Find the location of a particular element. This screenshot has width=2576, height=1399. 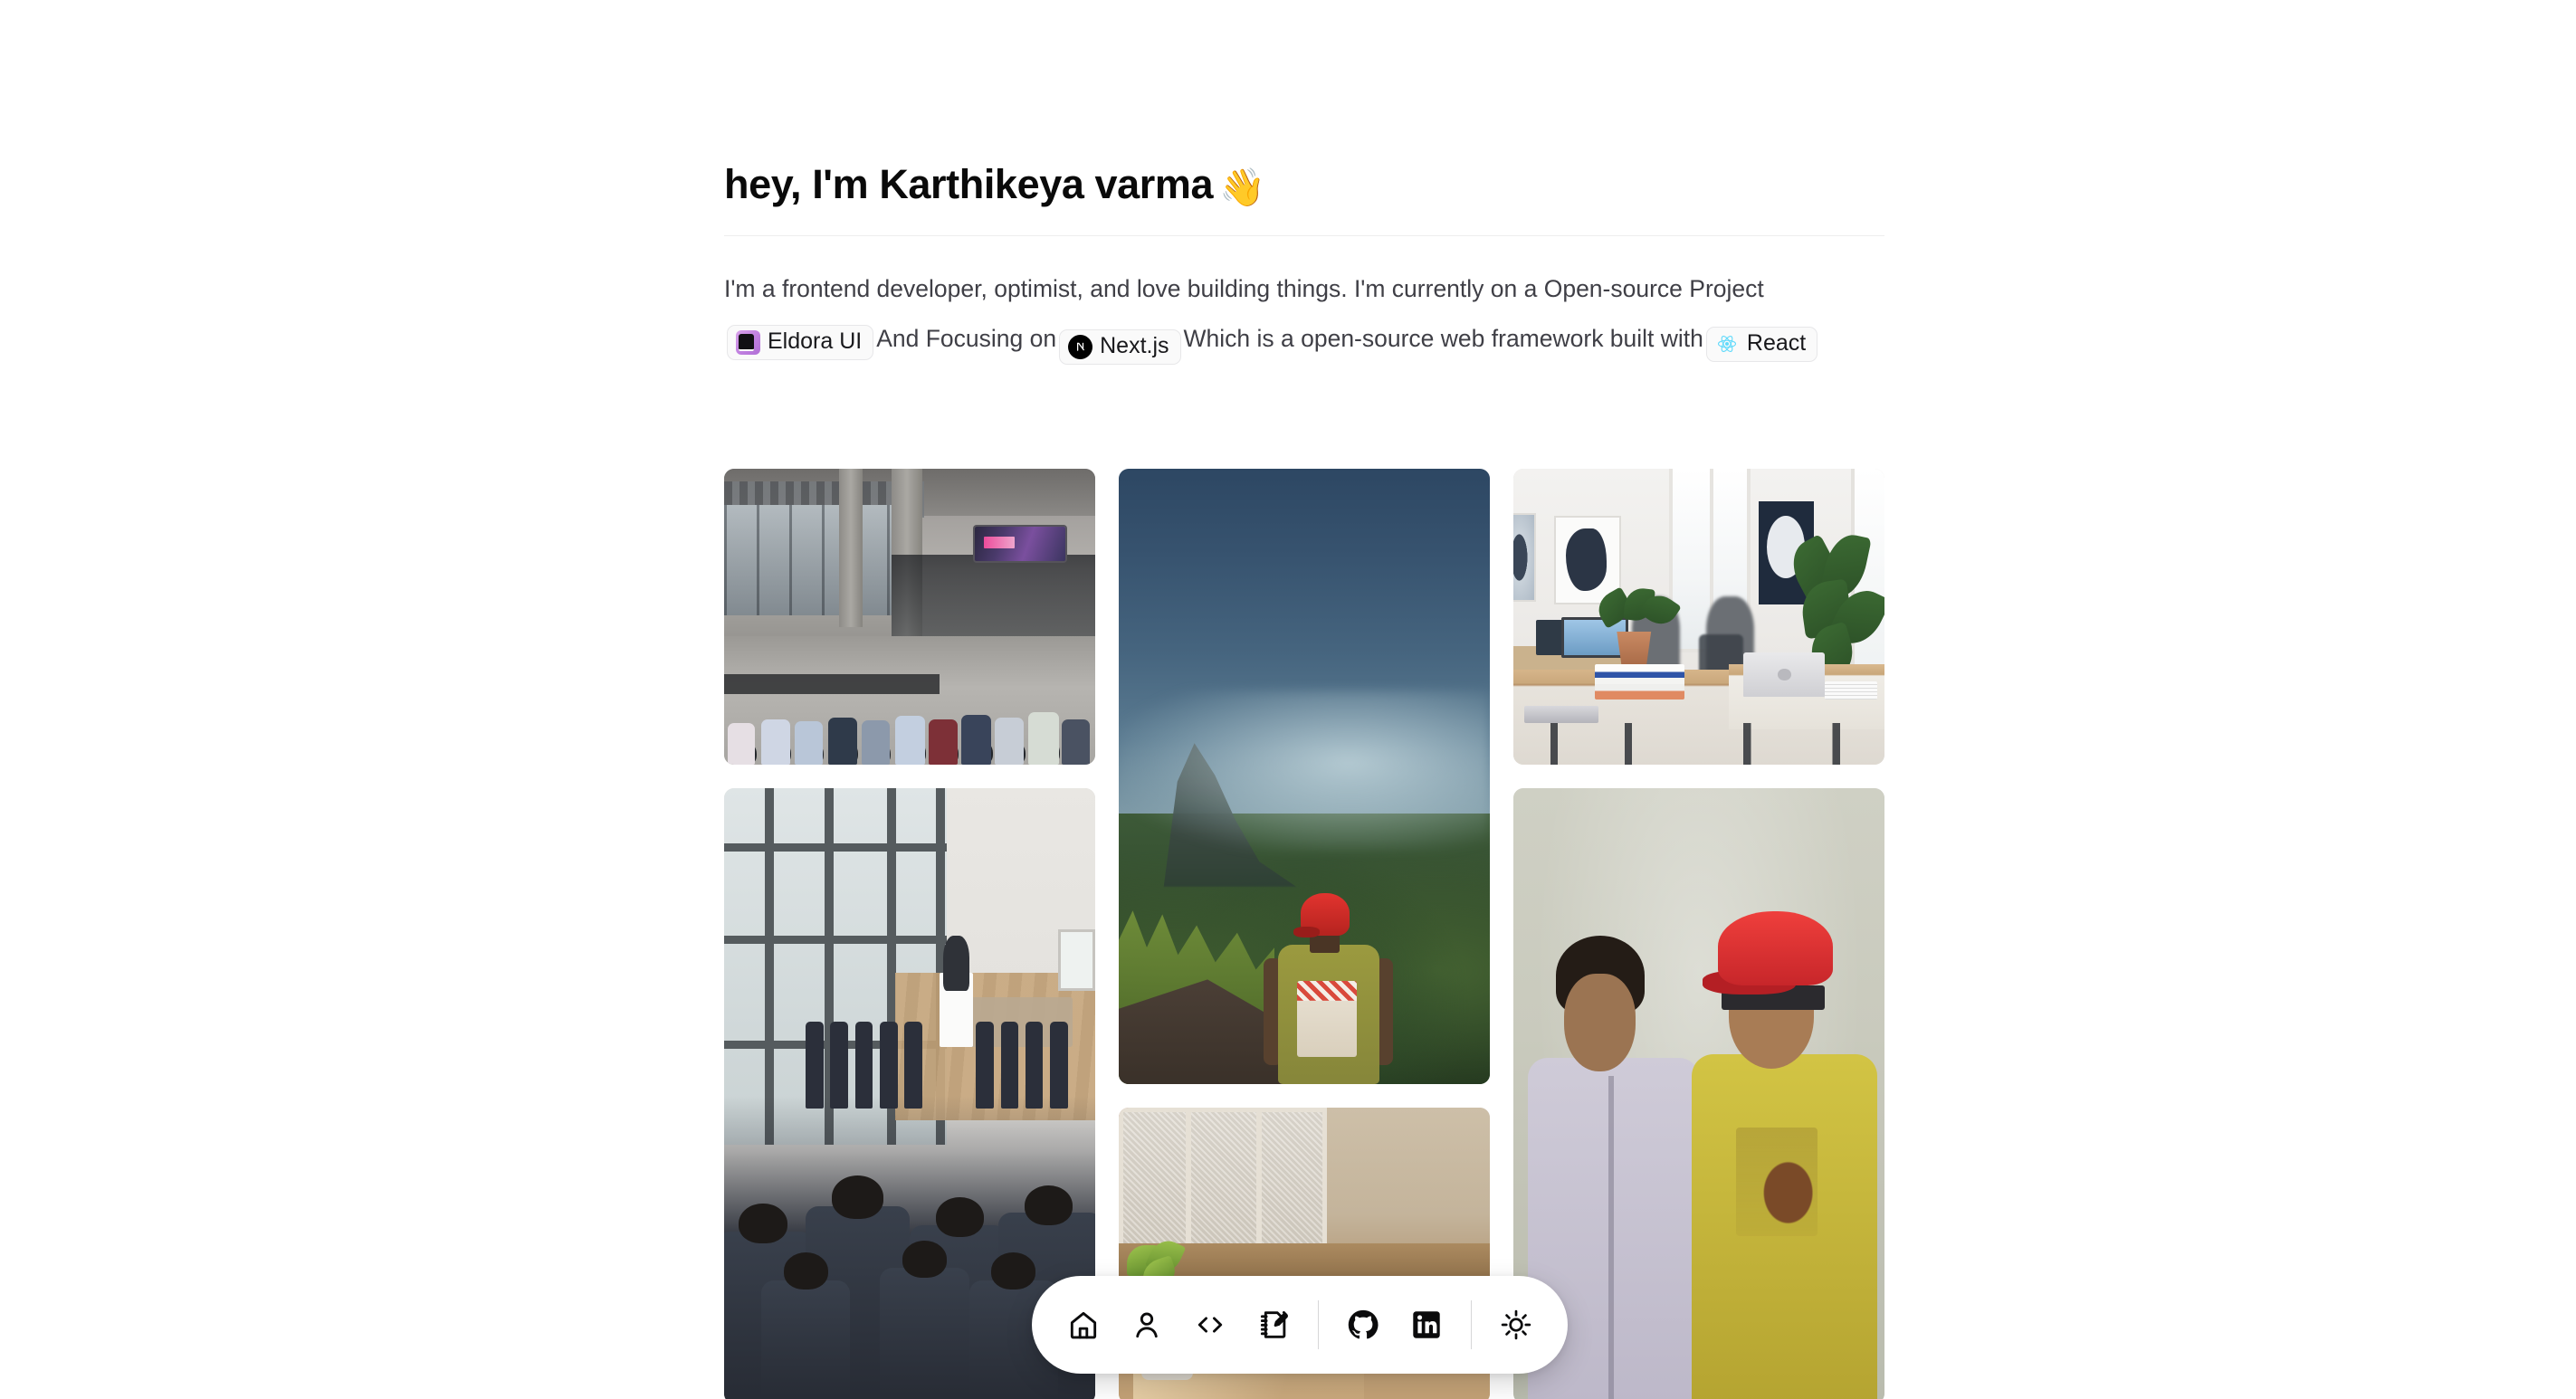

home-icon is located at coordinates (1083, 1325).